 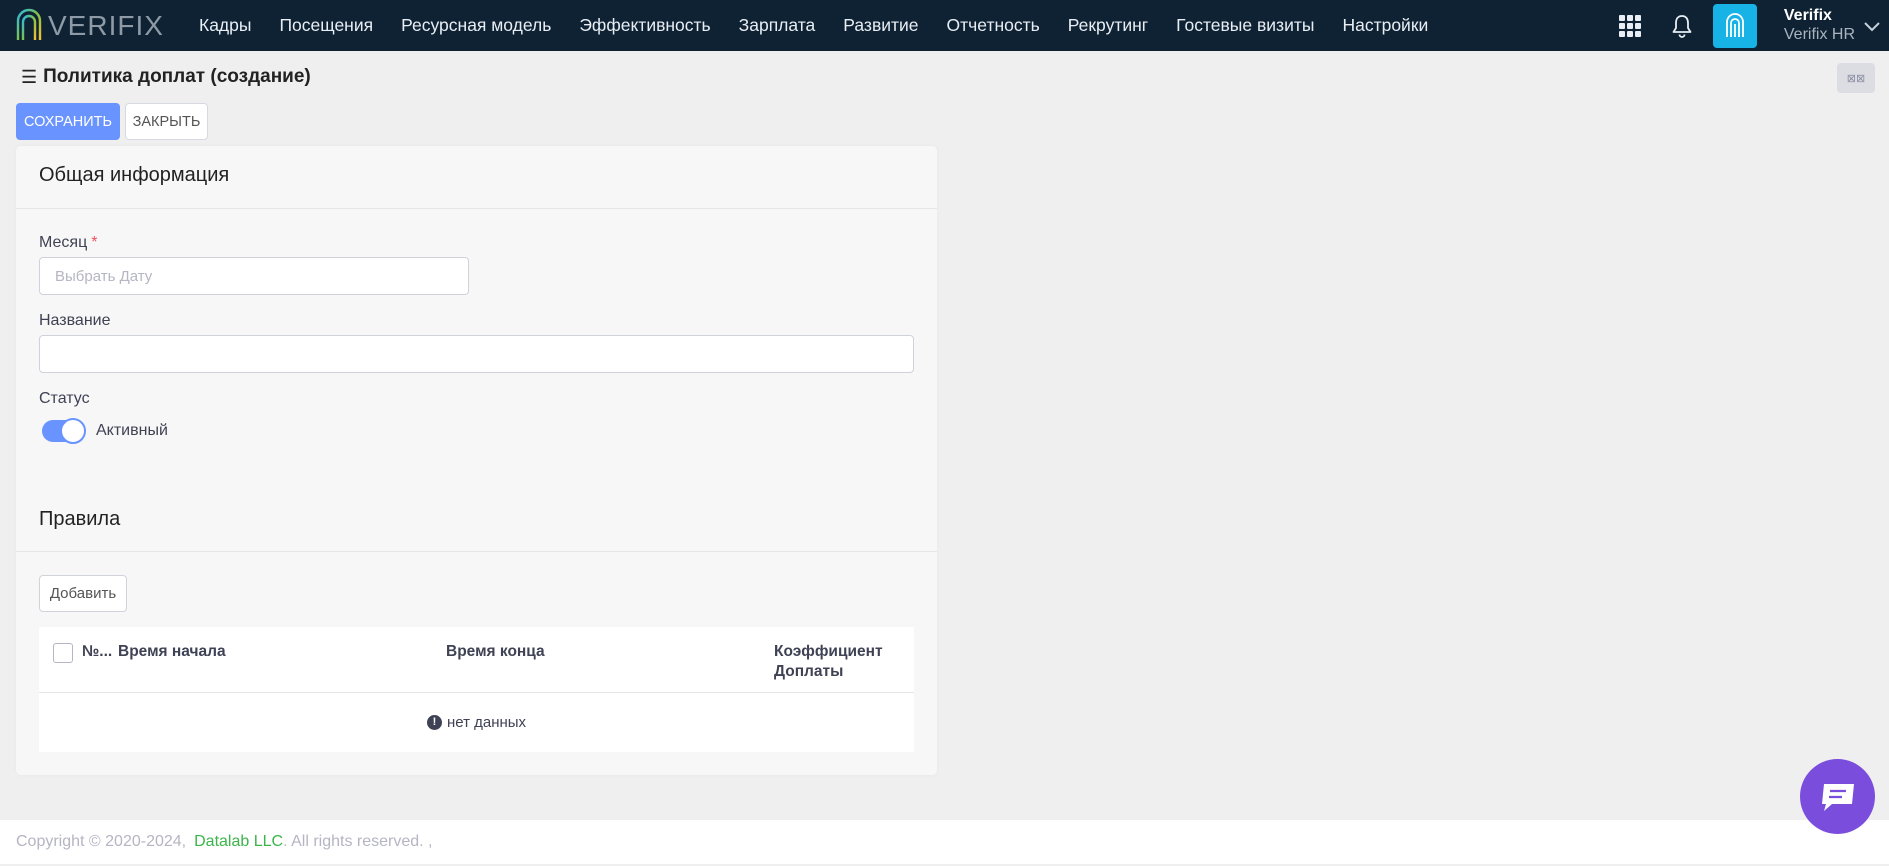 I want to click on empty-state: ! нет данных, so click(x=476, y=722).